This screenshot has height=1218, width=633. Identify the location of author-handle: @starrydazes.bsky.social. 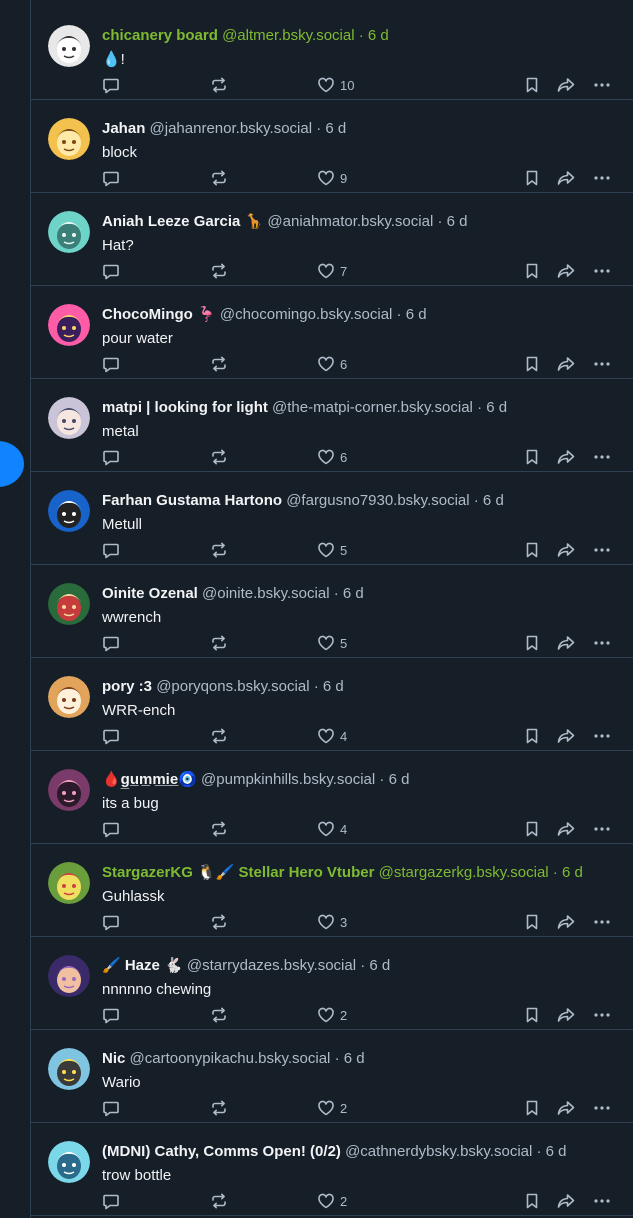
(271, 965).